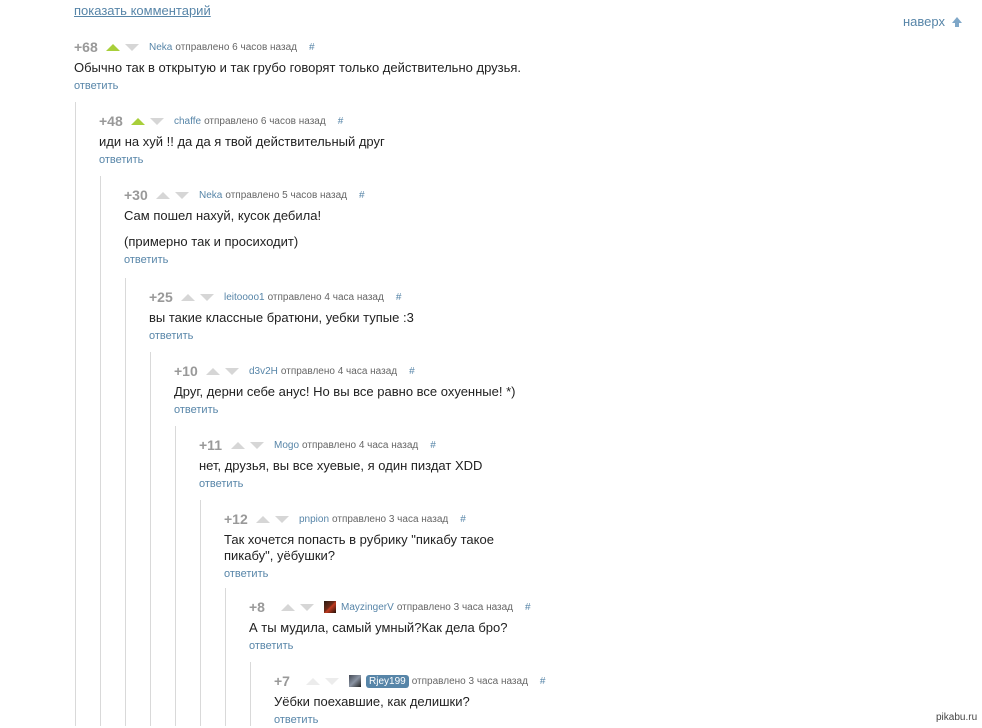 This screenshot has width=982, height=728. Describe the element at coordinates (211, 241) in the screenshot. I see `comment-paragraph: (примерно так и просиходит)` at that location.